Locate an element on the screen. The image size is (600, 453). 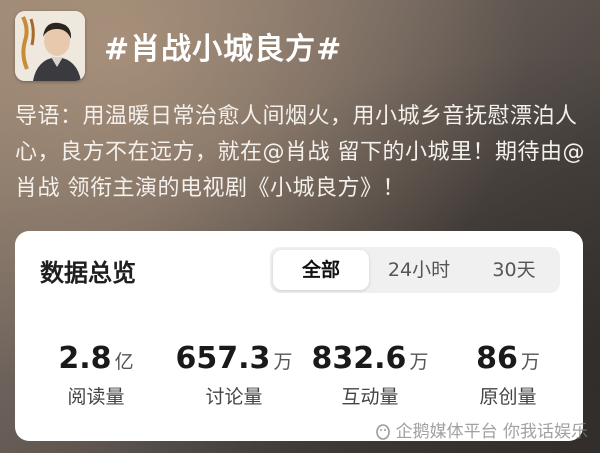
stat-original-unit: 万 is located at coordinates (530, 362).